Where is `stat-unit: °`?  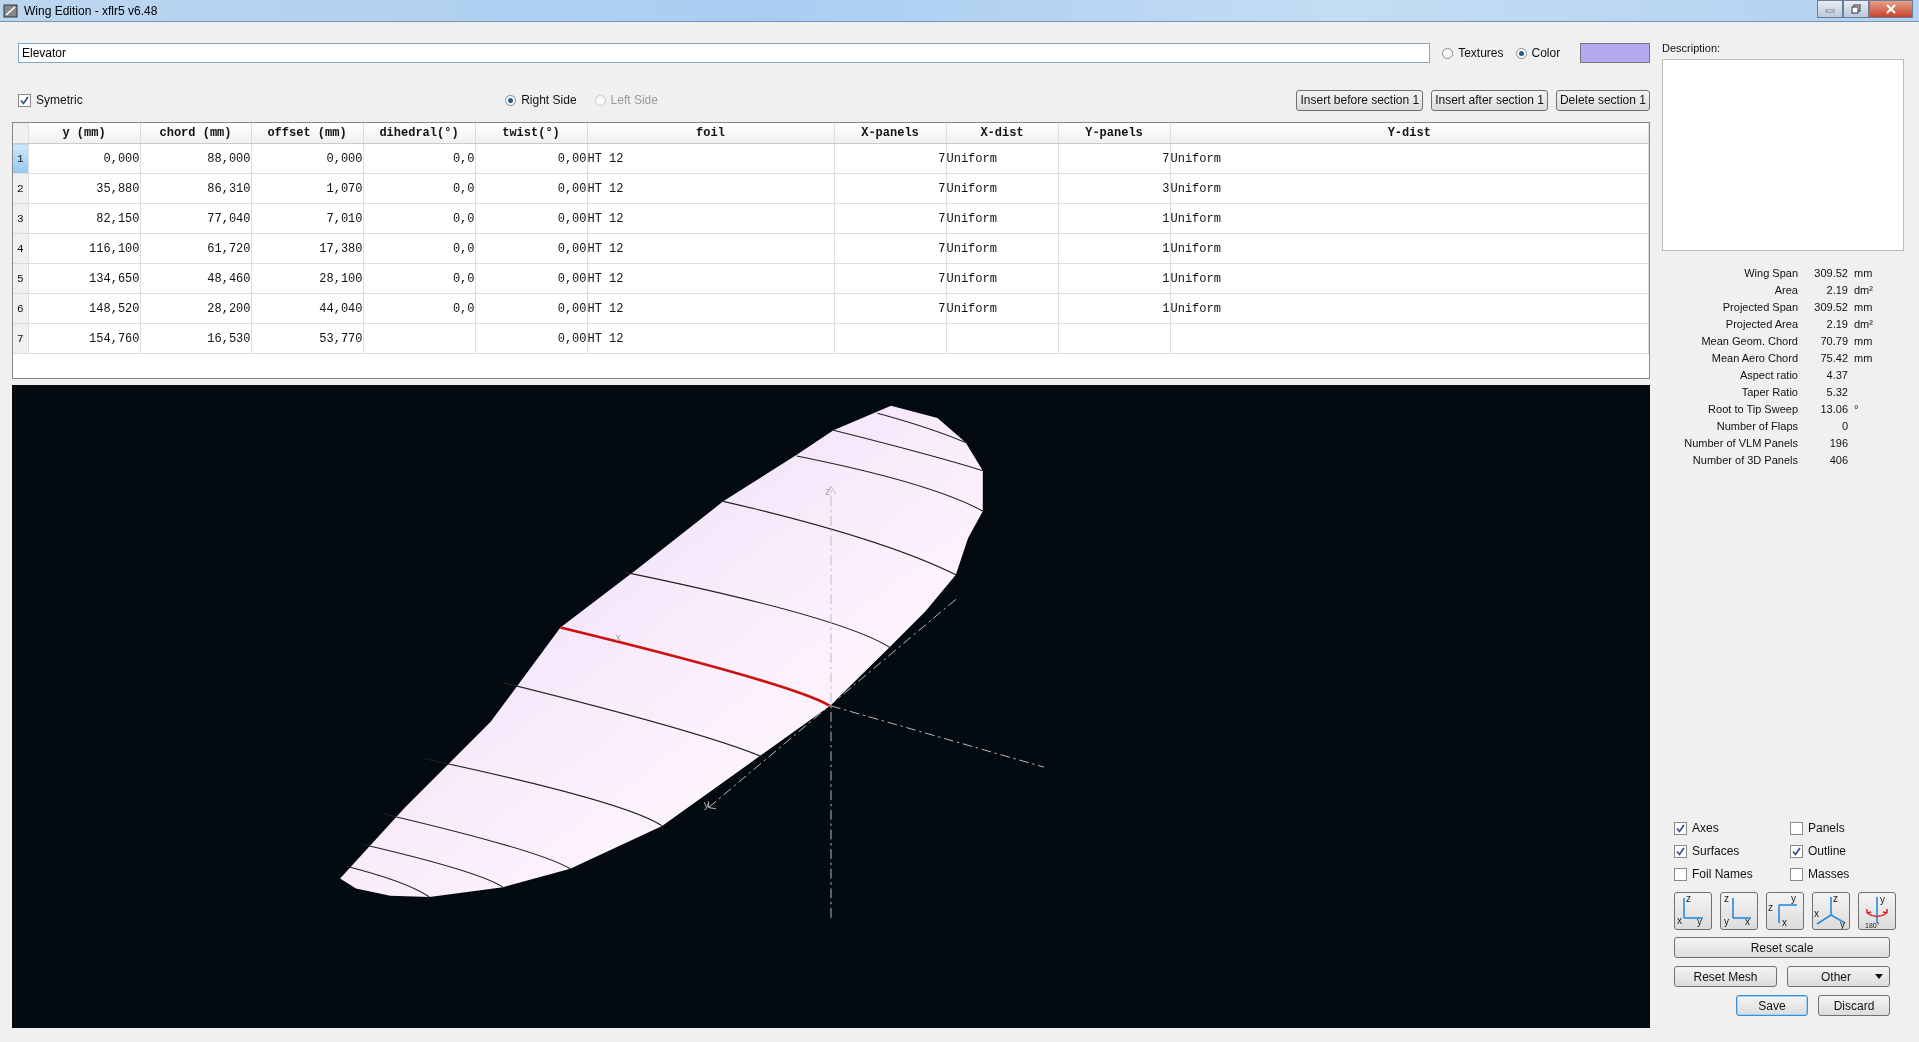 stat-unit: ° is located at coordinates (1857, 409).